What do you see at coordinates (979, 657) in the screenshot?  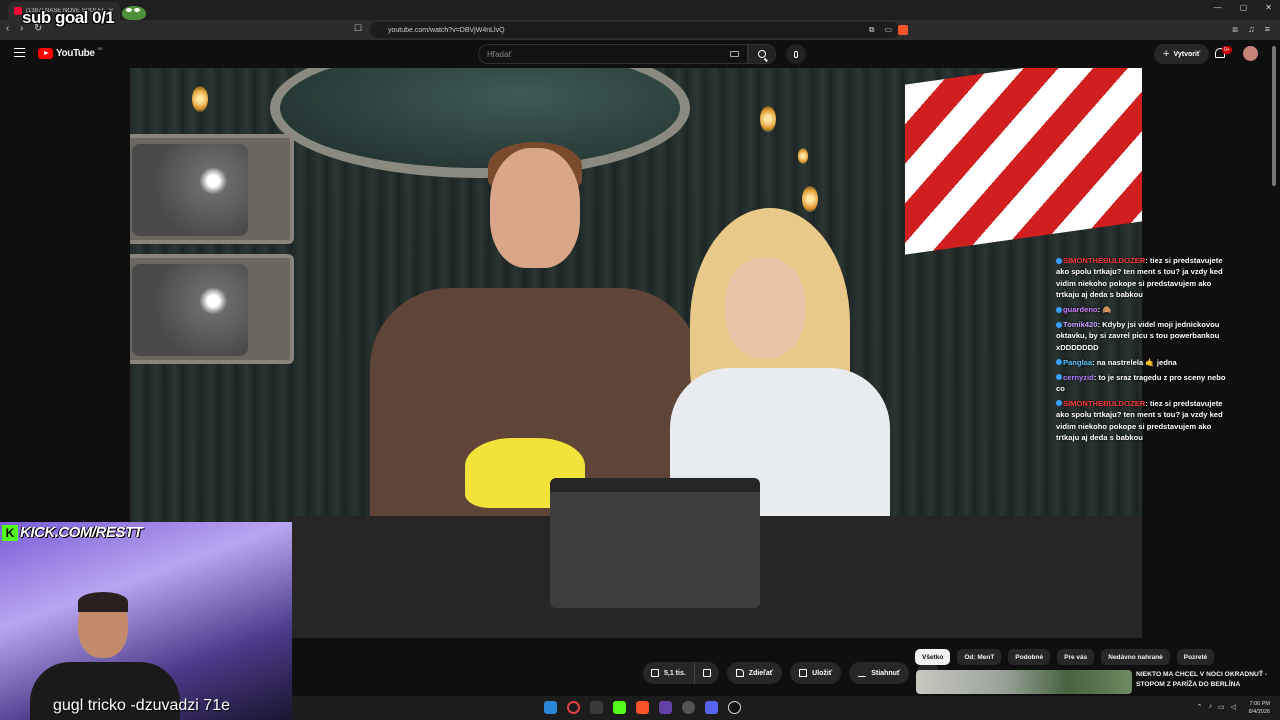 I see `filter-chip: Od: MenT` at bounding box center [979, 657].